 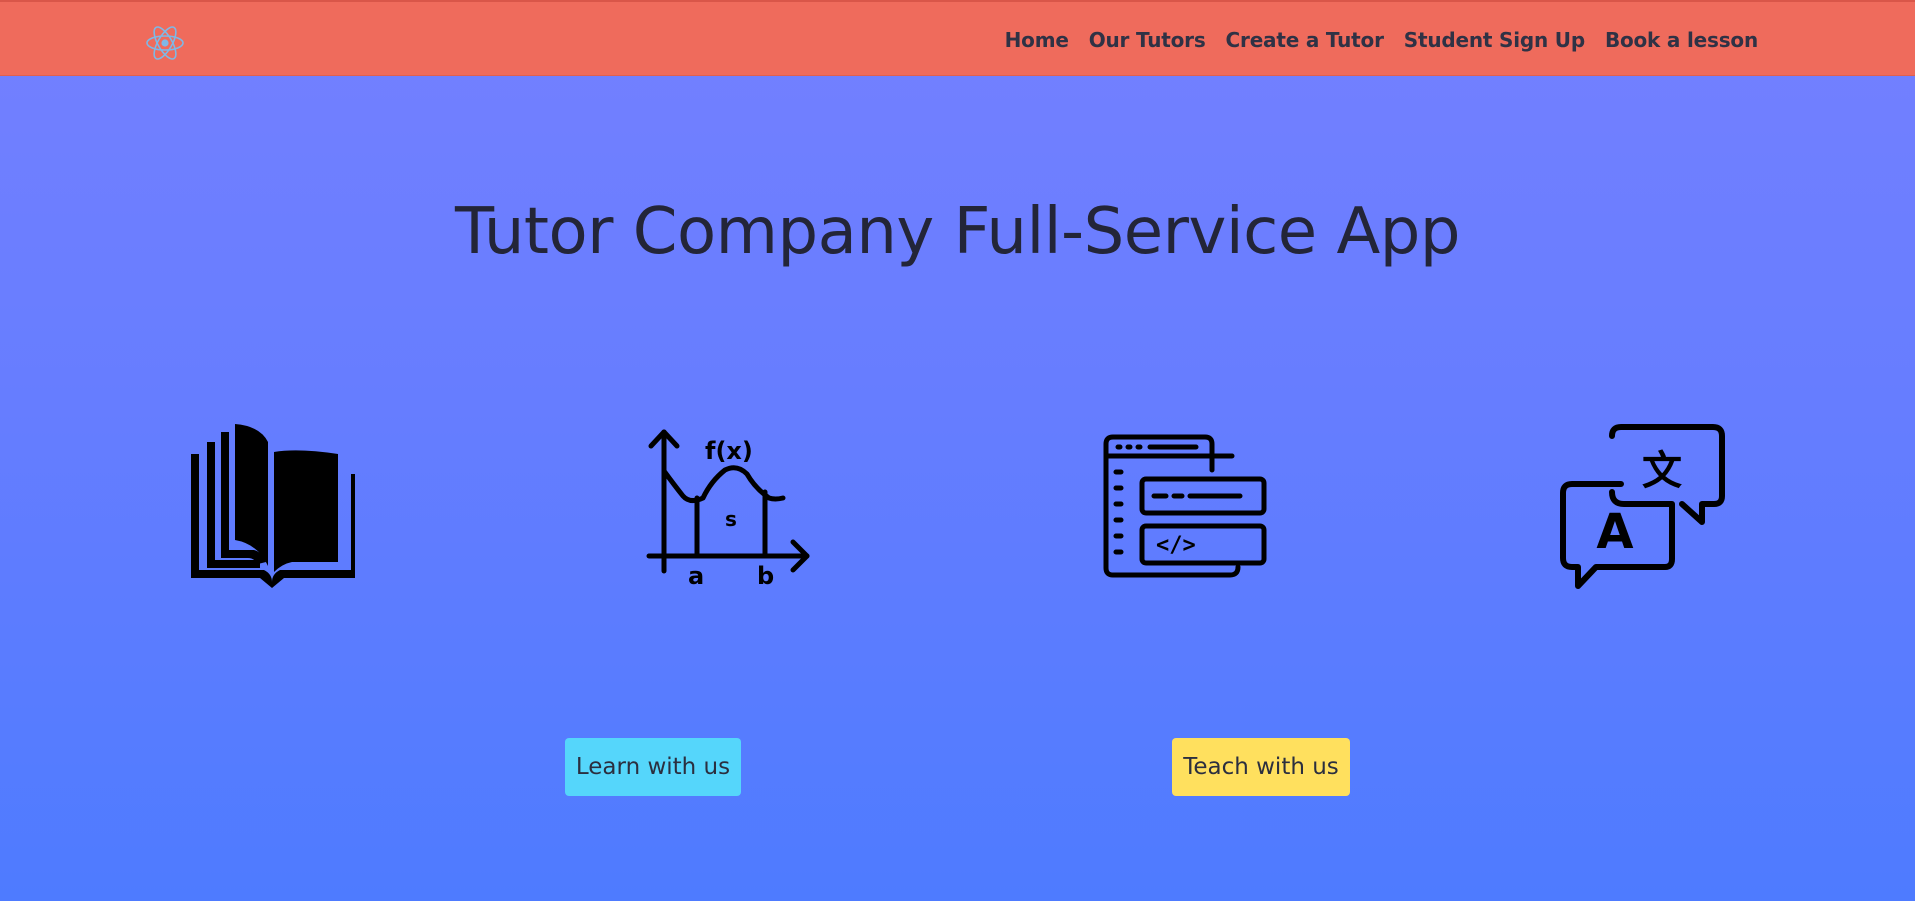 What do you see at coordinates (1185, 506) in the screenshot?
I see `code-window-icon: </>` at bounding box center [1185, 506].